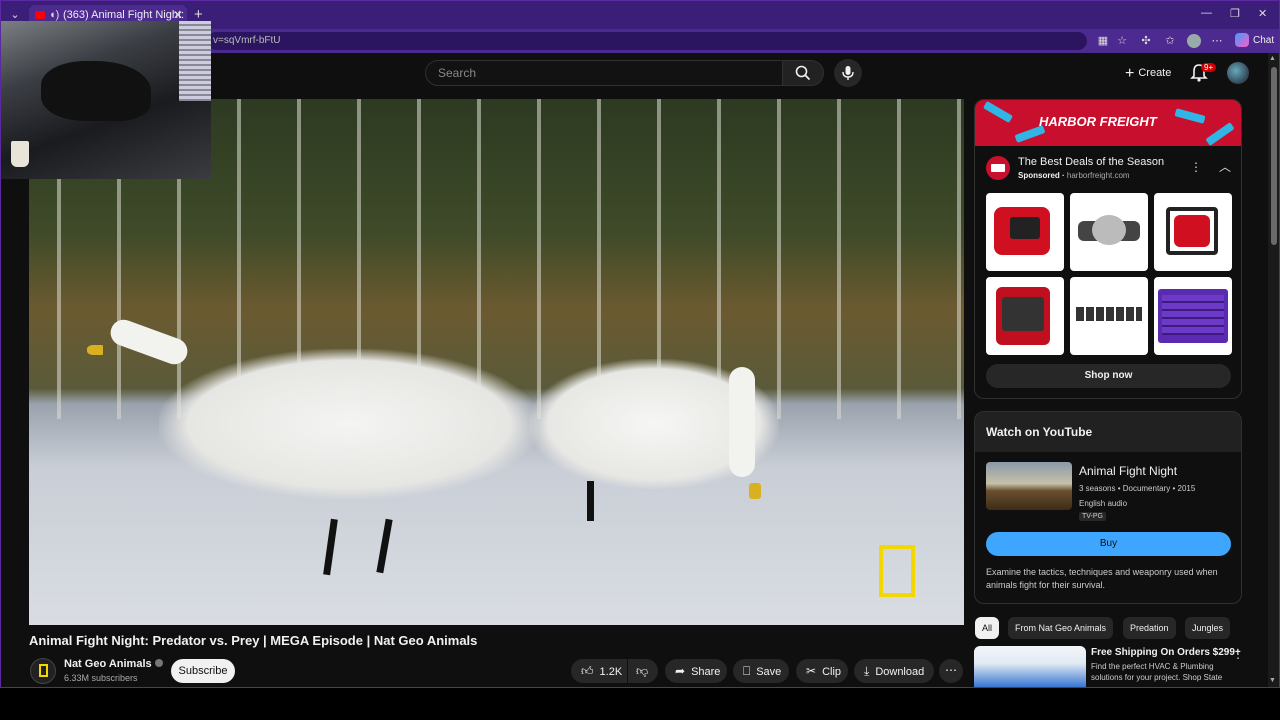  Describe the element at coordinates (803, 73) in the screenshot. I see `search-button` at that location.